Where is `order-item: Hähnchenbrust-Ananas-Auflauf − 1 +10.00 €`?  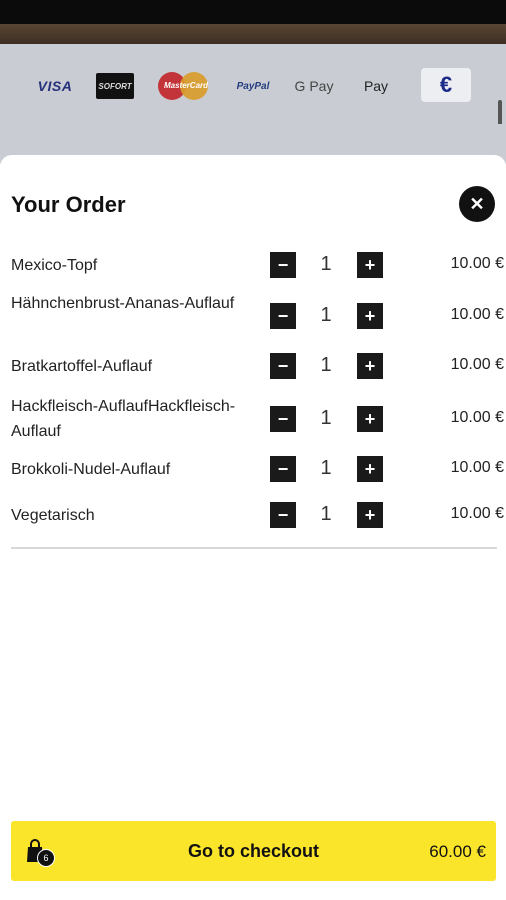 order-item: Hähnchenbrust-Ananas-Auflauf − 1 +10.00 € is located at coordinates (253, 316).